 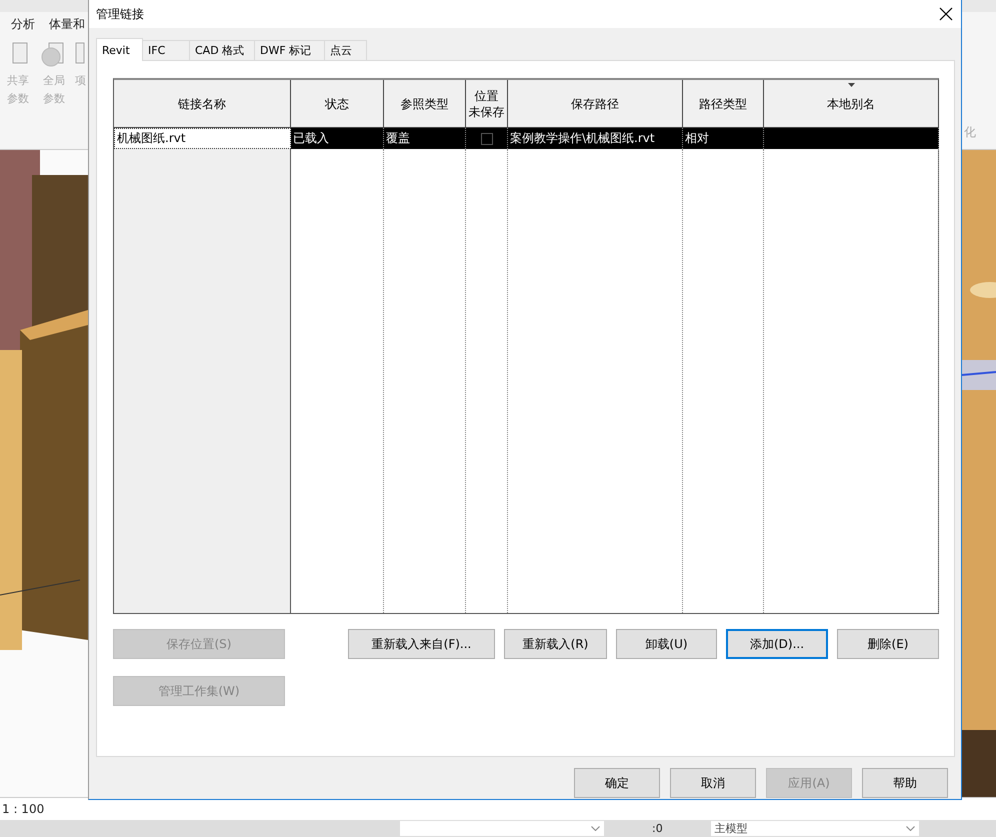 I want to click on dialog-button: 确定, so click(x=617, y=783).